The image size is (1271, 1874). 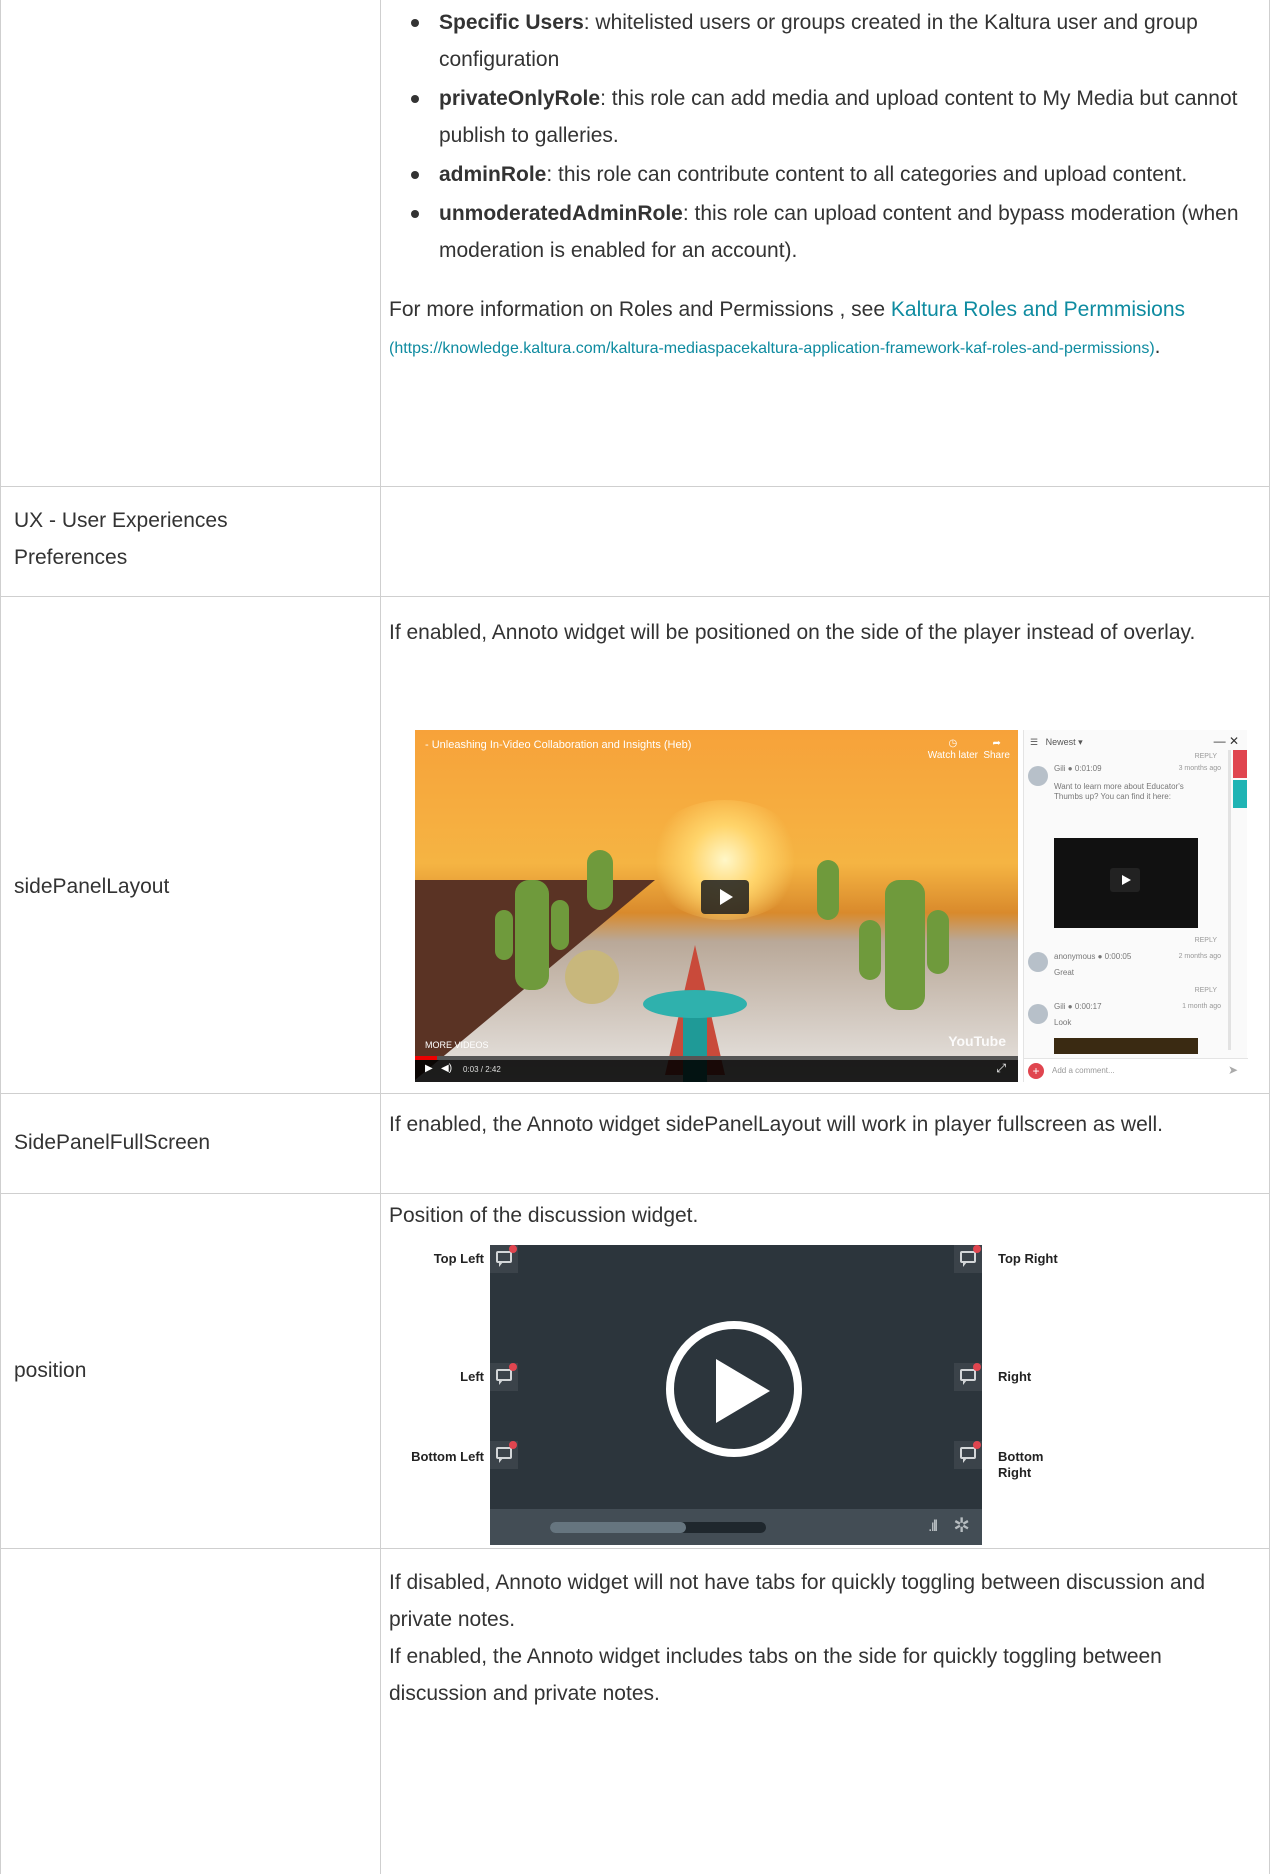 What do you see at coordinates (592, 977) in the screenshot?
I see `ball` at bounding box center [592, 977].